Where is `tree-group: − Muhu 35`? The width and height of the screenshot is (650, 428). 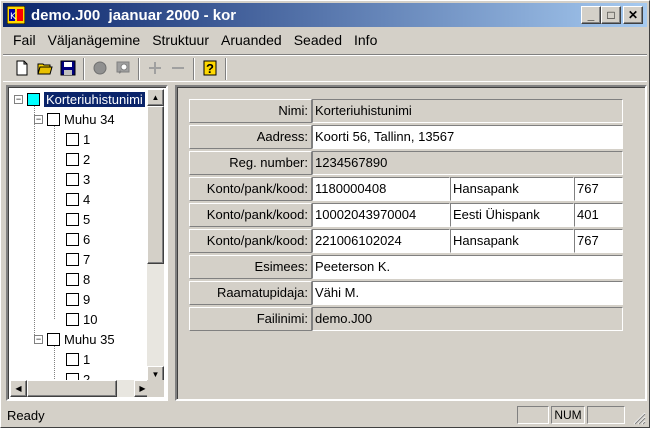 tree-group: − Muhu 35 is located at coordinates (74, 339).